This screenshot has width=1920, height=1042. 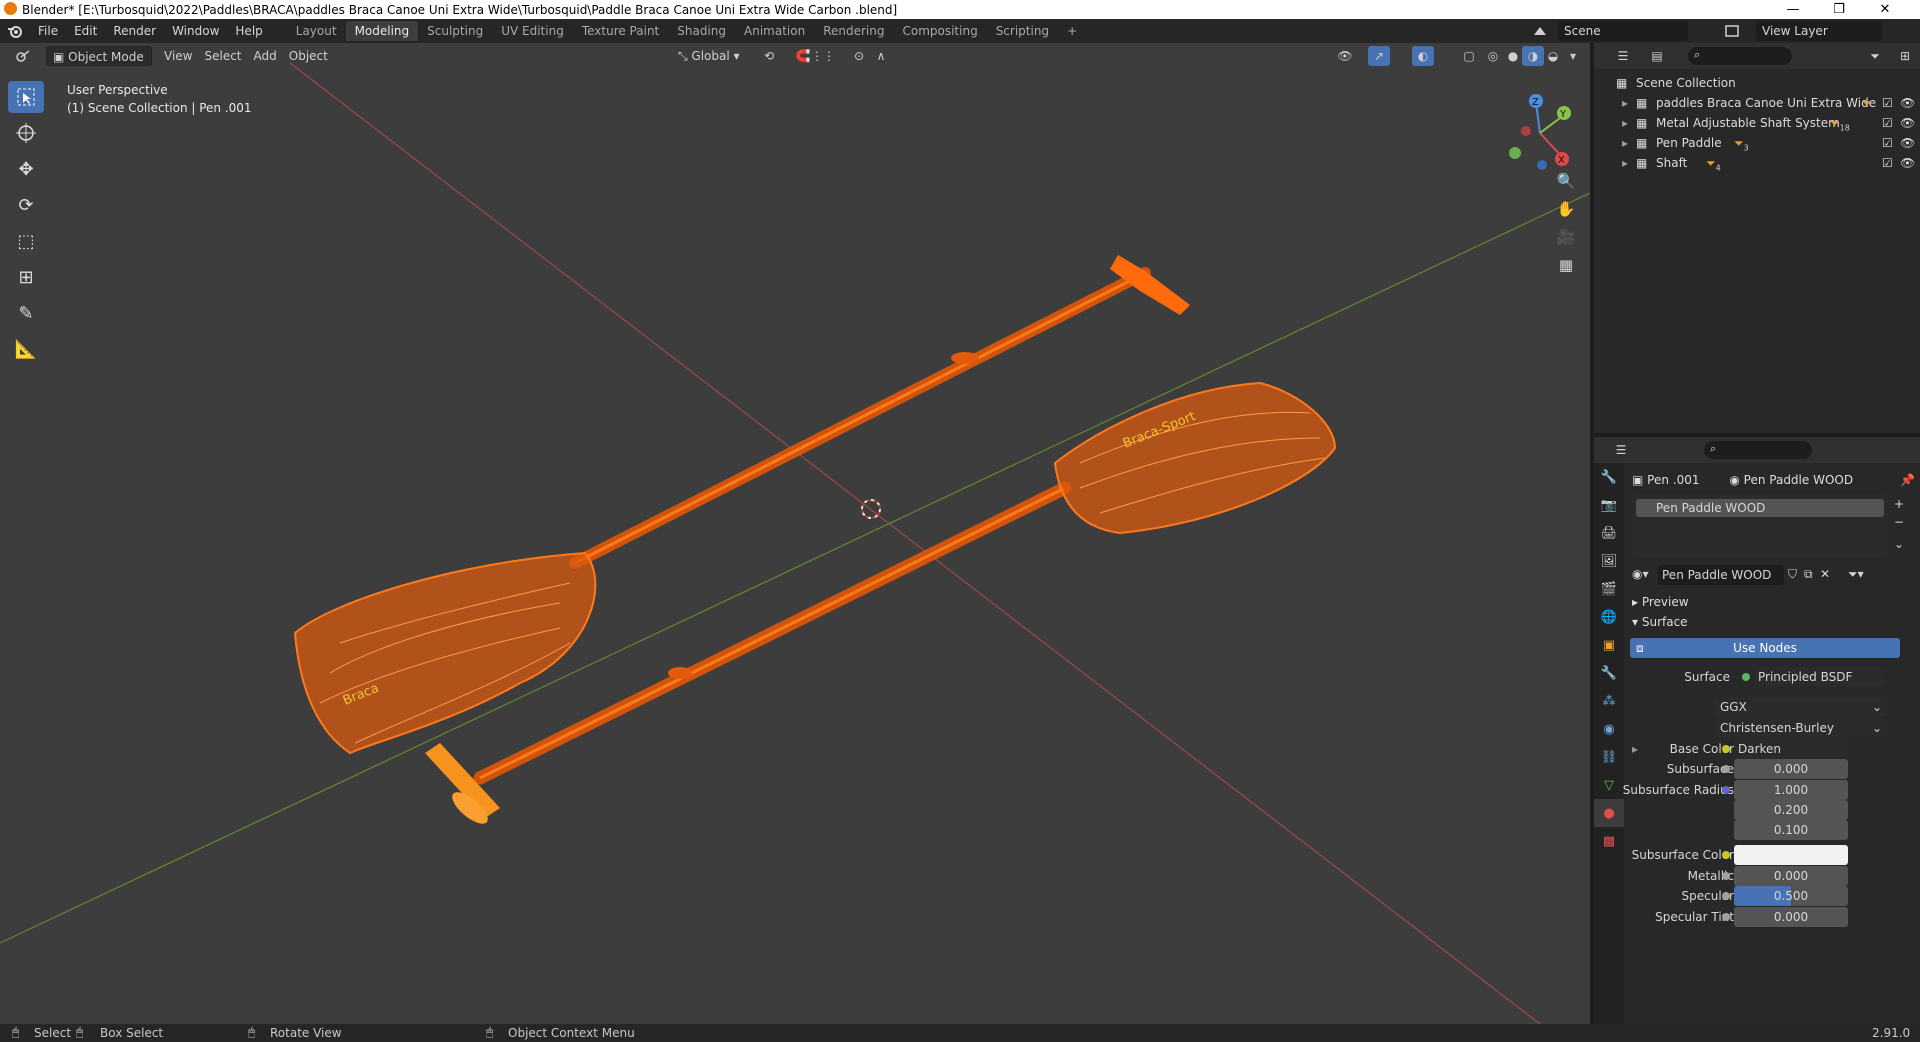 I want to click on fake-user-shield-icon: ⛉, so click(x=1792, y=574).